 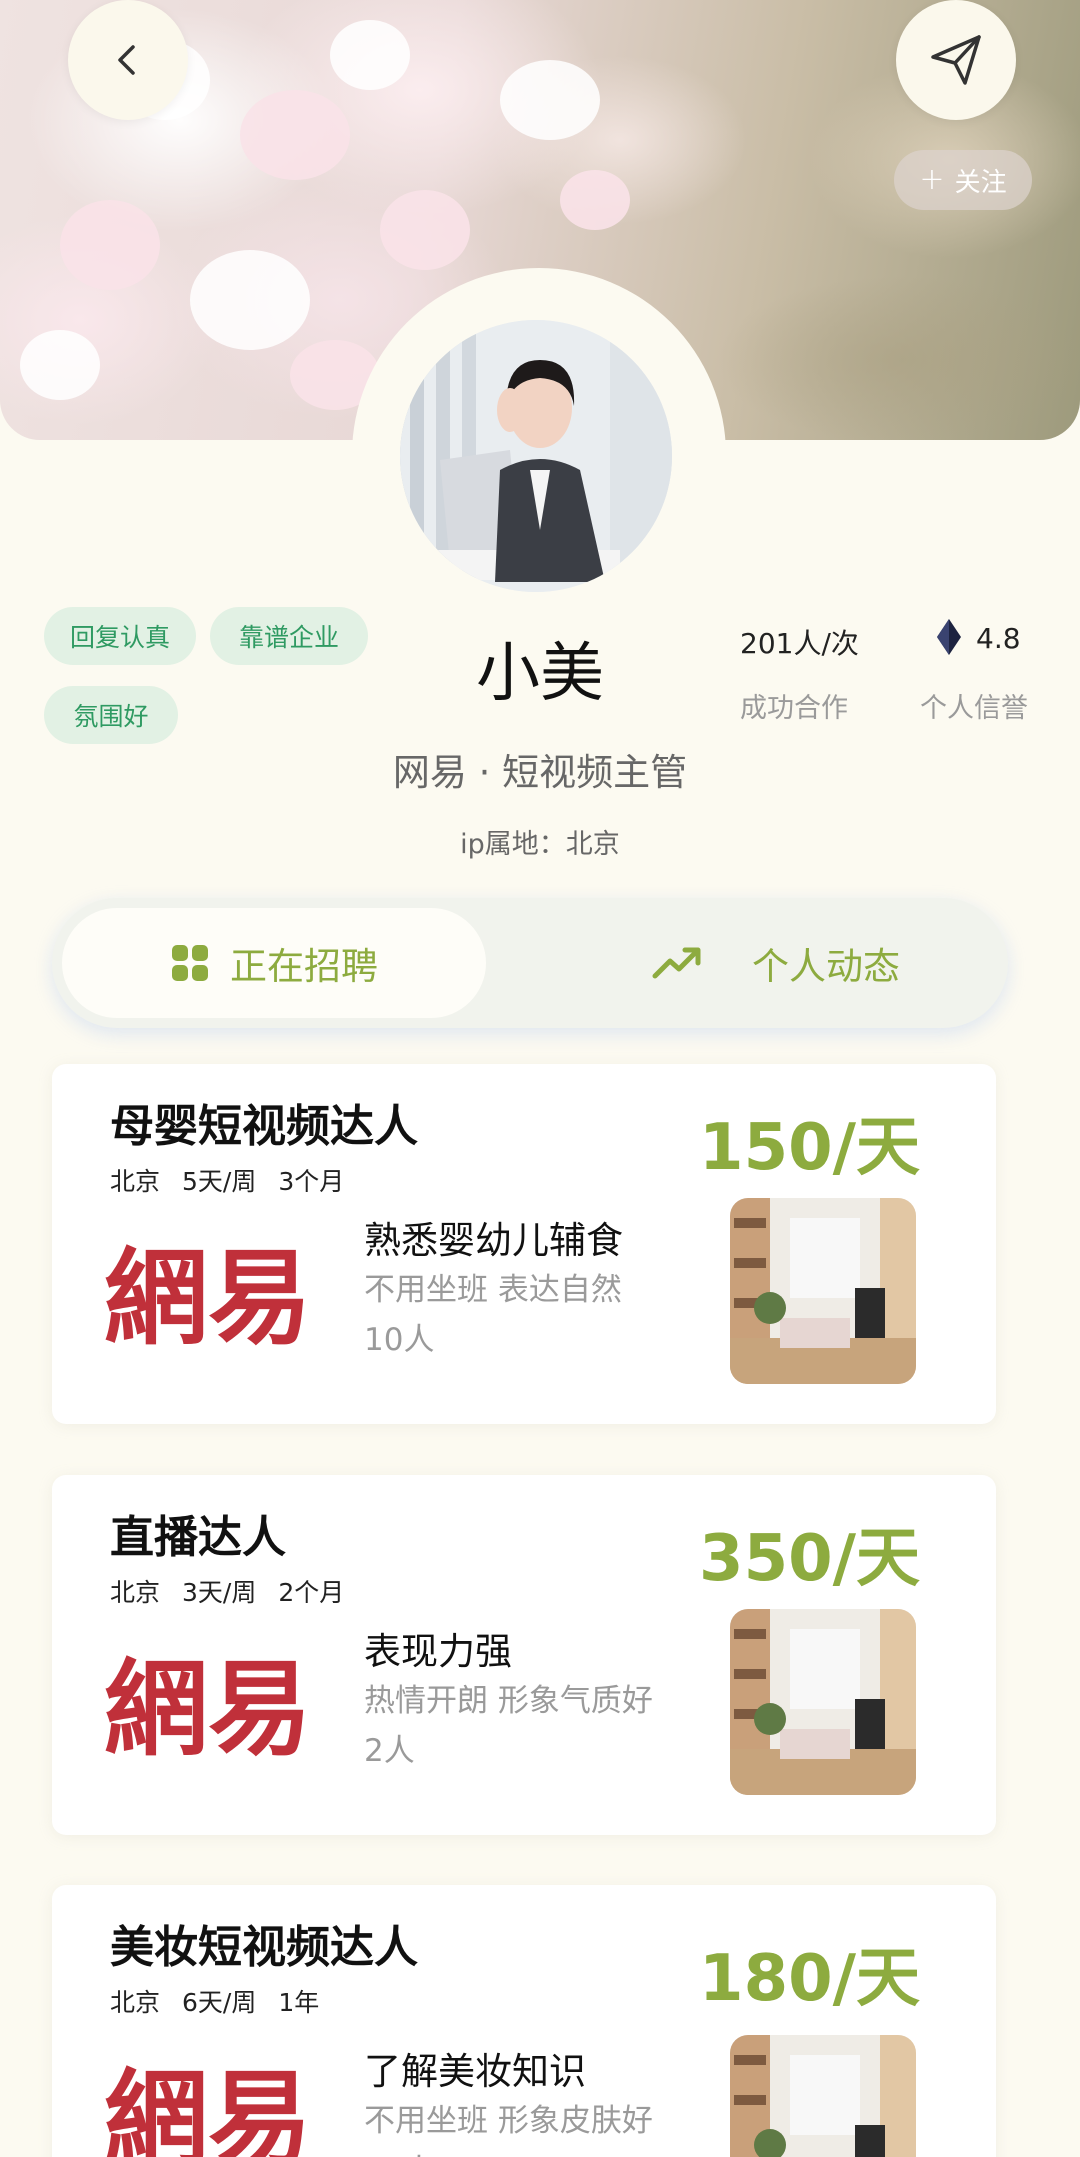 What do you see at coordinates (826, 966) in the screenshot?
I see `tab-personal-updates-label: 个人动态` at bounding box center [826, 966].